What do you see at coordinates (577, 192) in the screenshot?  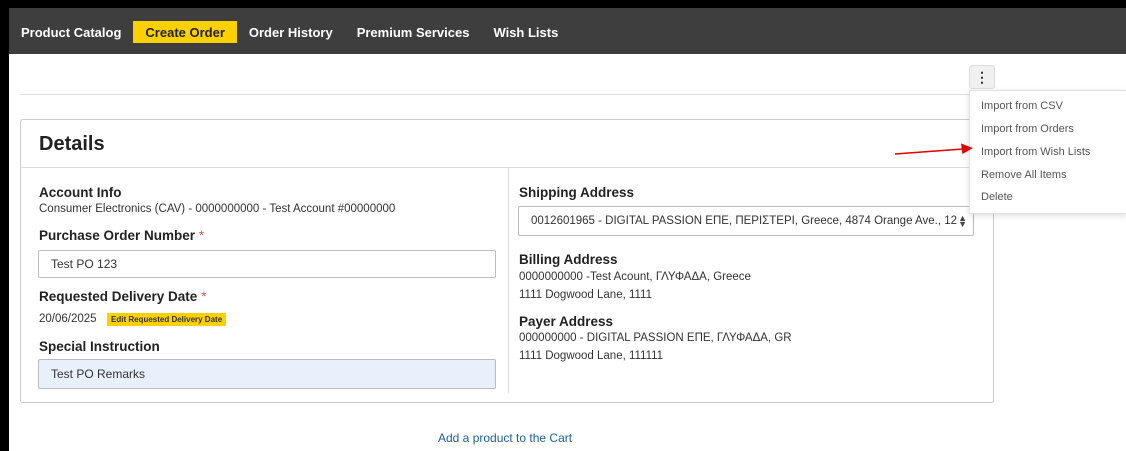 I see `shipping-address-label: Shipping Address` at bounding box center [577, 192].